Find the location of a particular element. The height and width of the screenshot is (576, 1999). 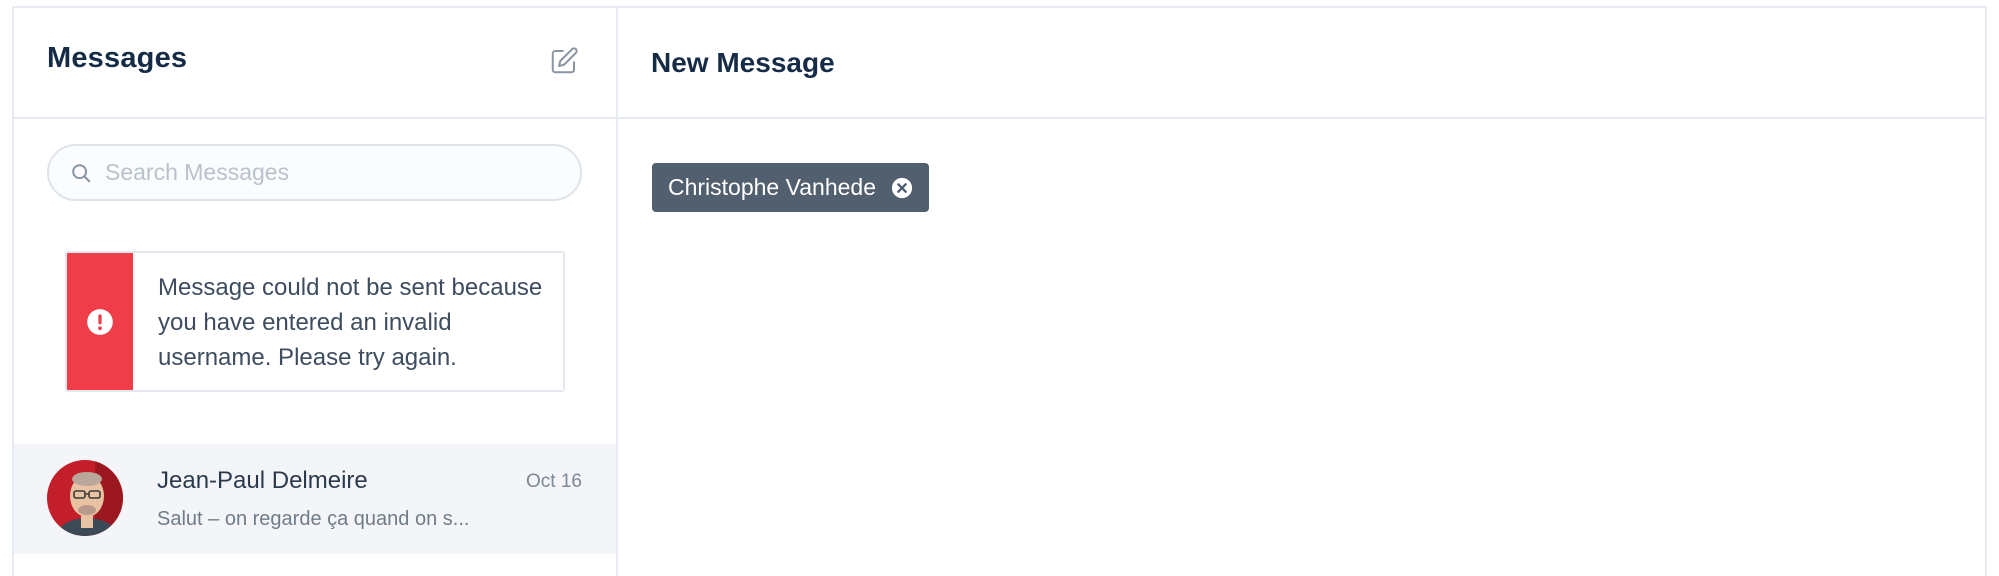

search-icon is located at coordinates (81, 173).